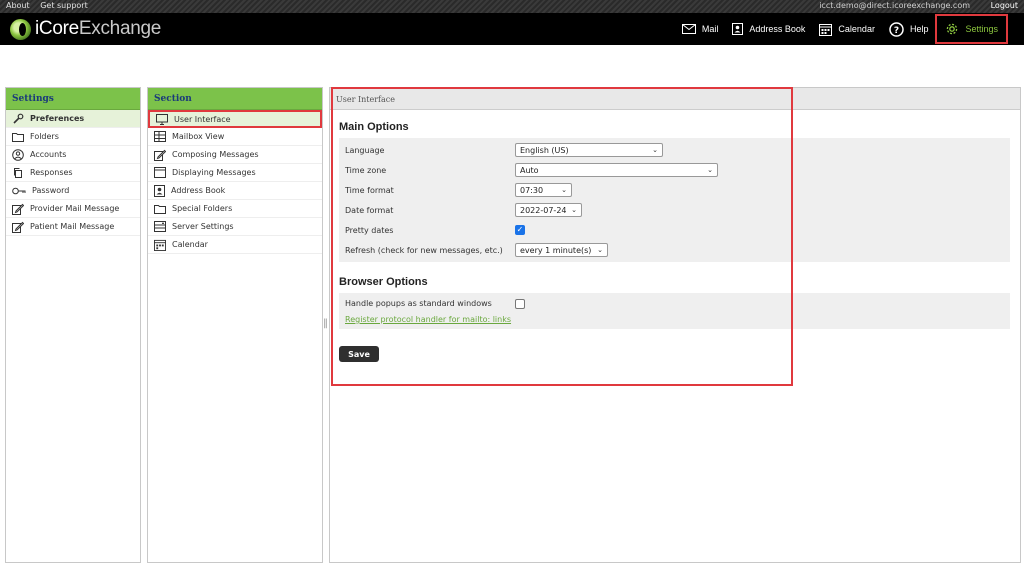 This screenshot has width=1024, height=573. What do you see at coordinates (98, 28) in the screenshot?
I see `logo-text: iCoreExchange` at bounding box center [98, 28].